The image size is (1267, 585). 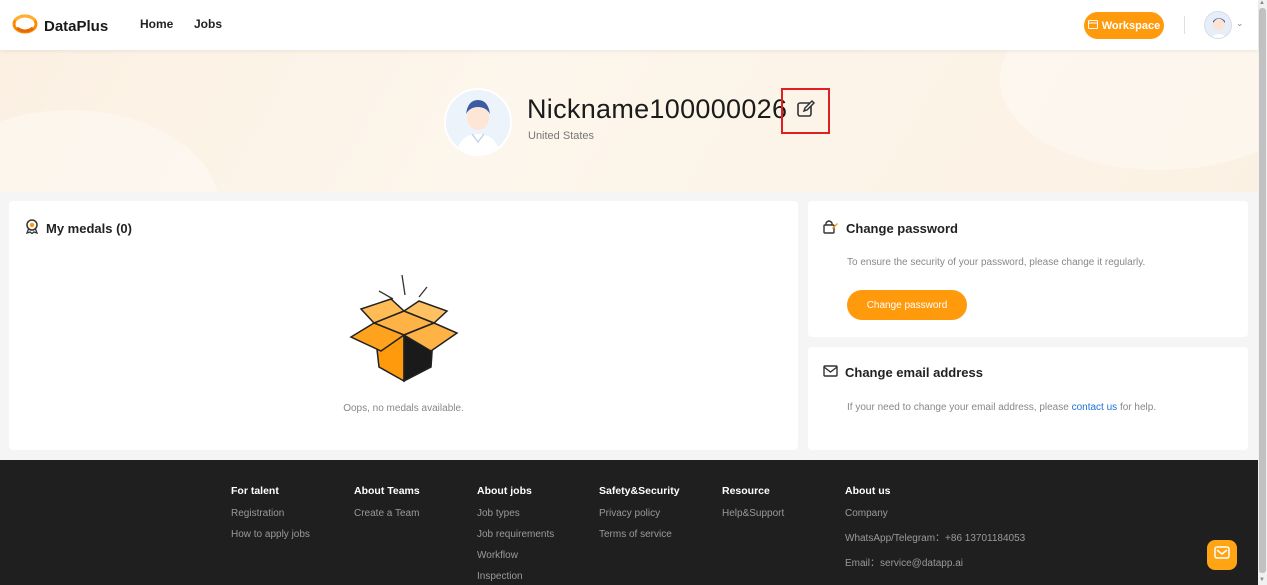 I want to click on top-navbar: DataPlus Home Jobs Workspace ⌄, so click(x=629, y=25).